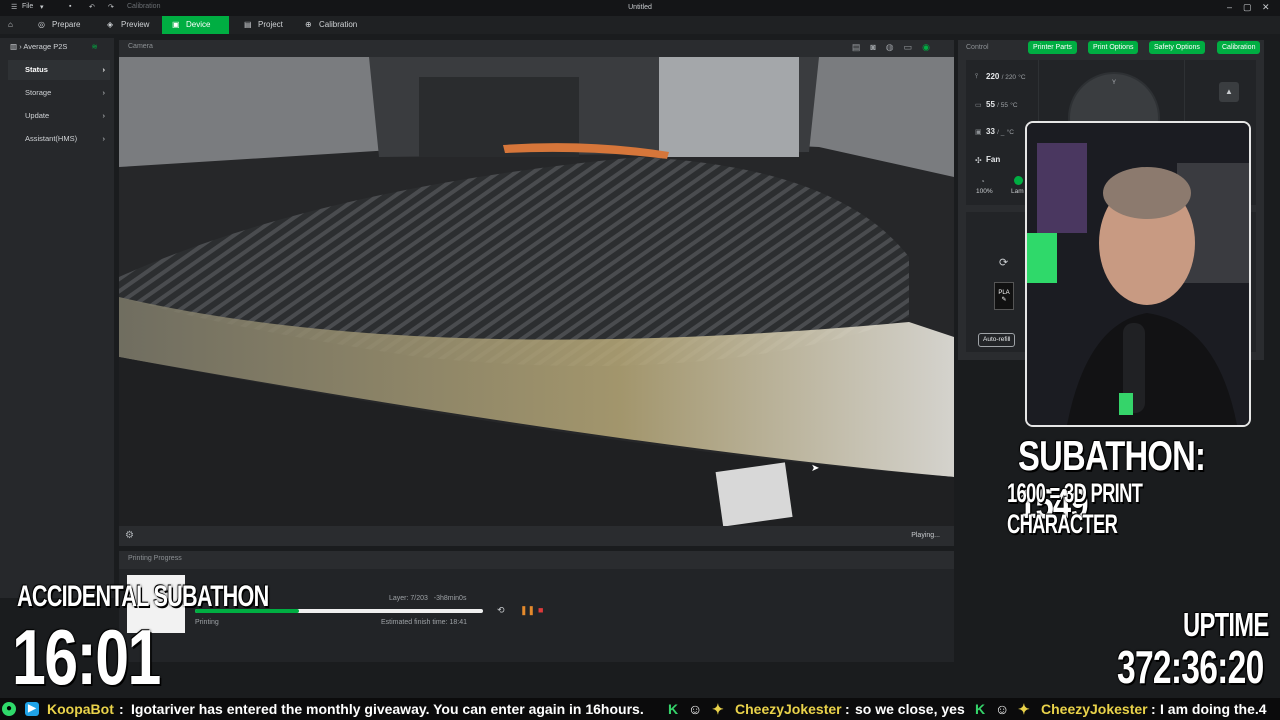 This screenshot has height=720, width=1280. I want to click on tab-preview: ◈ Preview, so click(128, 25).